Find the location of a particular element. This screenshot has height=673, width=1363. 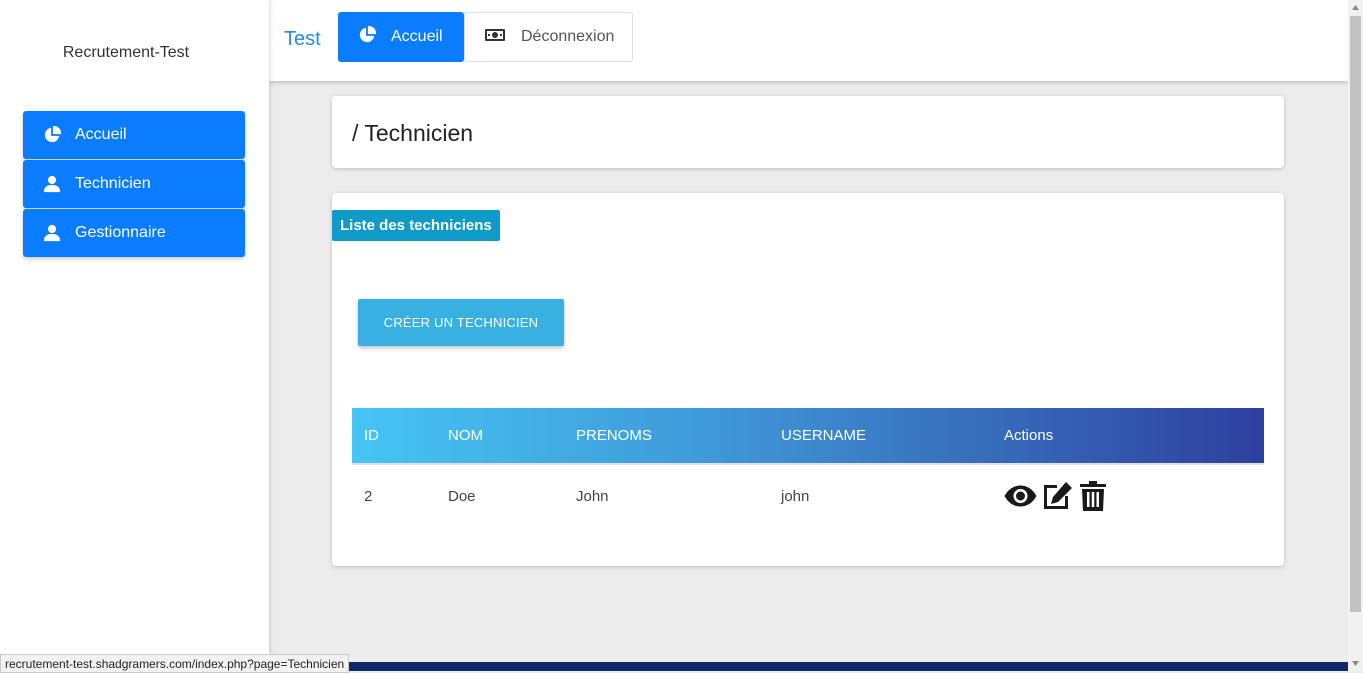

list-title-badge: Liste des techniciens is located at coordinates (416, 225).